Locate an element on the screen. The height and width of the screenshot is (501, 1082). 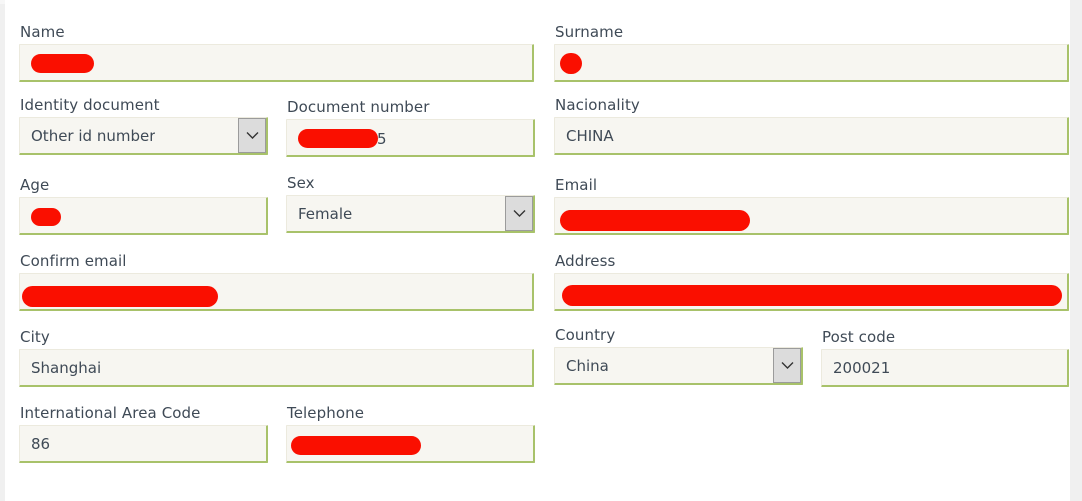
field-identity-document: Identity document Other id number is located at coordinates (143, 126).